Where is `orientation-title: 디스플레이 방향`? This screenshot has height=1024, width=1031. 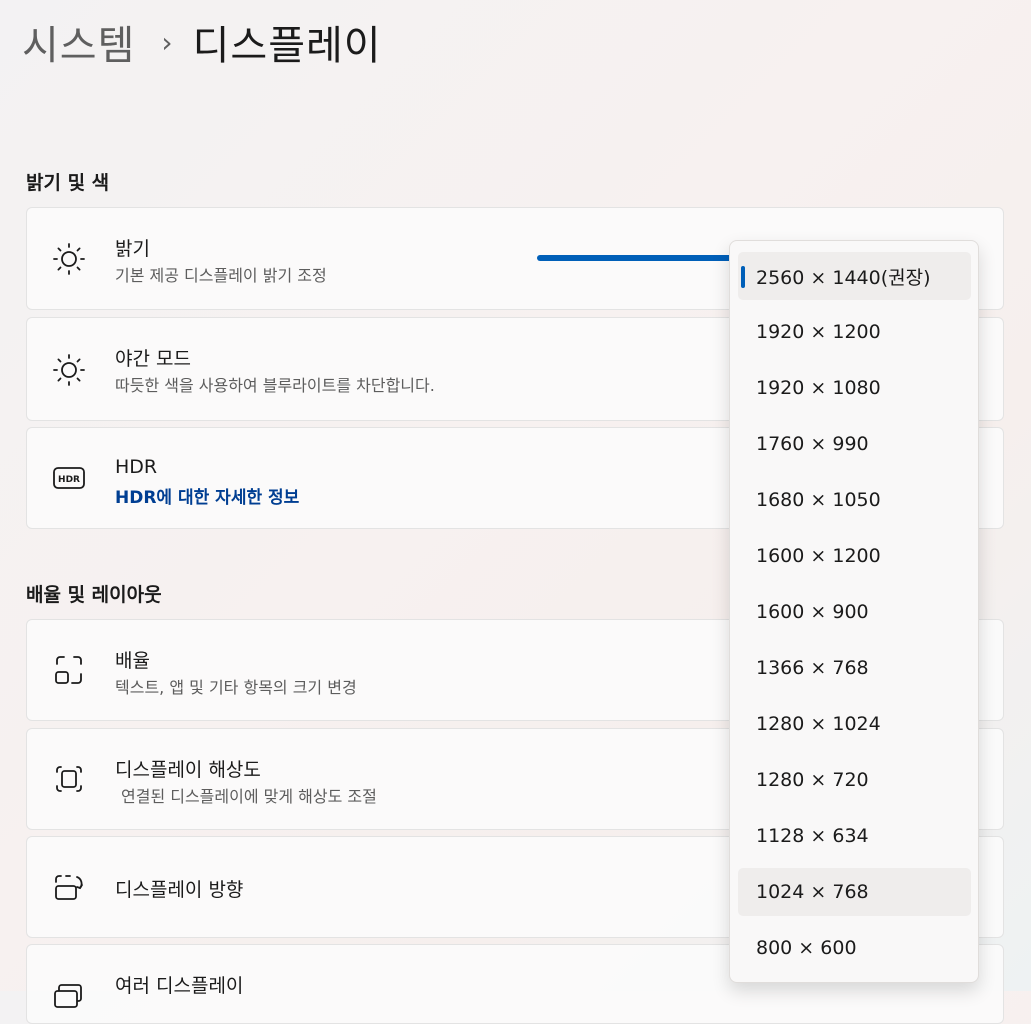
orientation-title: 디스플레이 방향 is located at coordinates (179, 890).